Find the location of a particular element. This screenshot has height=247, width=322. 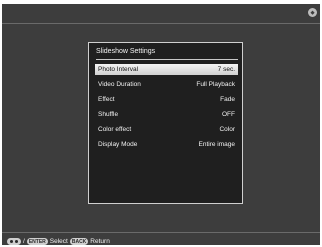

menu-item-label: Shuffle is located at coordinates (108, 114).